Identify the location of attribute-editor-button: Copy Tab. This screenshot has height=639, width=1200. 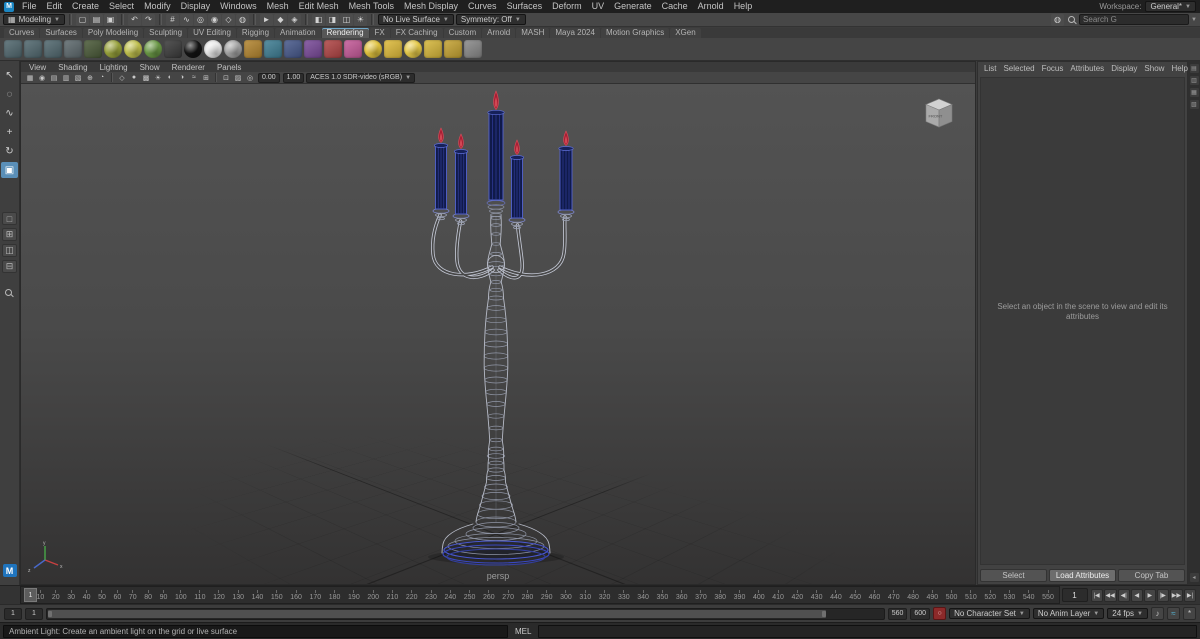
(1151, 575).